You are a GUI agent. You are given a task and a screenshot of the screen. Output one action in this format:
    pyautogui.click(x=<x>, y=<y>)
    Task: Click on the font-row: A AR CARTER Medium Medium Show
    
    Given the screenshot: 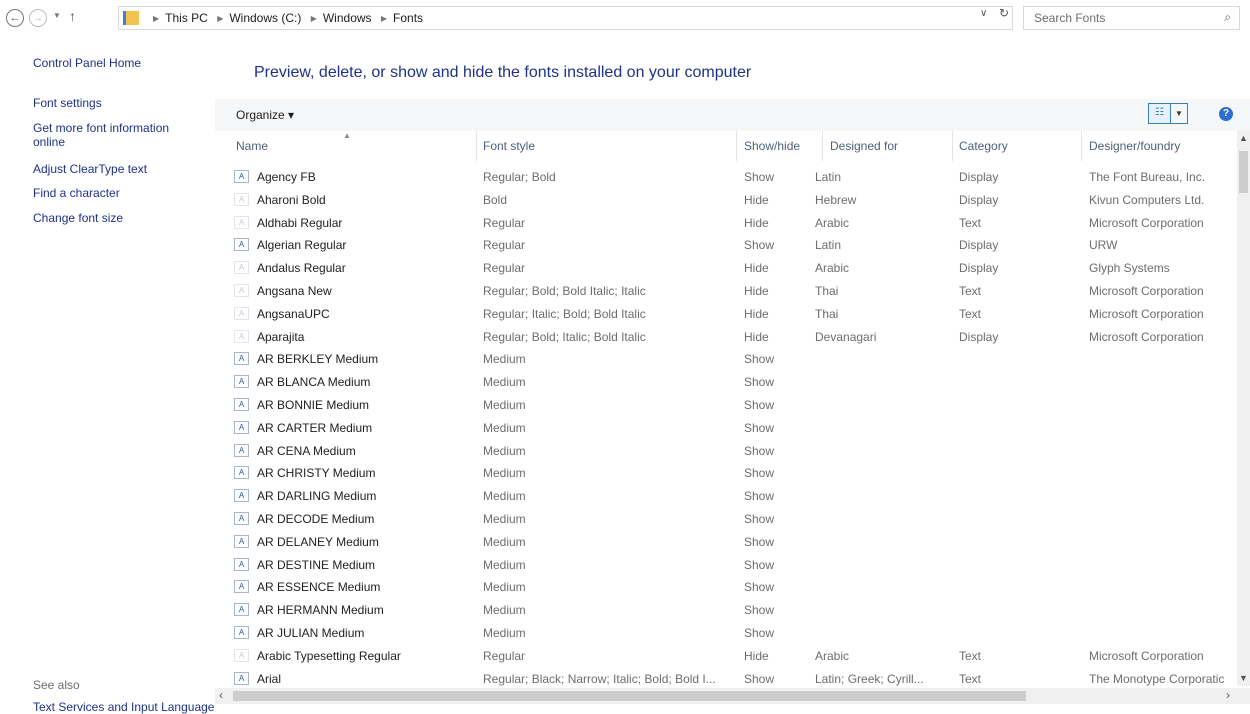 What is the action you would take?
    pyautogui.click(x=726, y=428)
    